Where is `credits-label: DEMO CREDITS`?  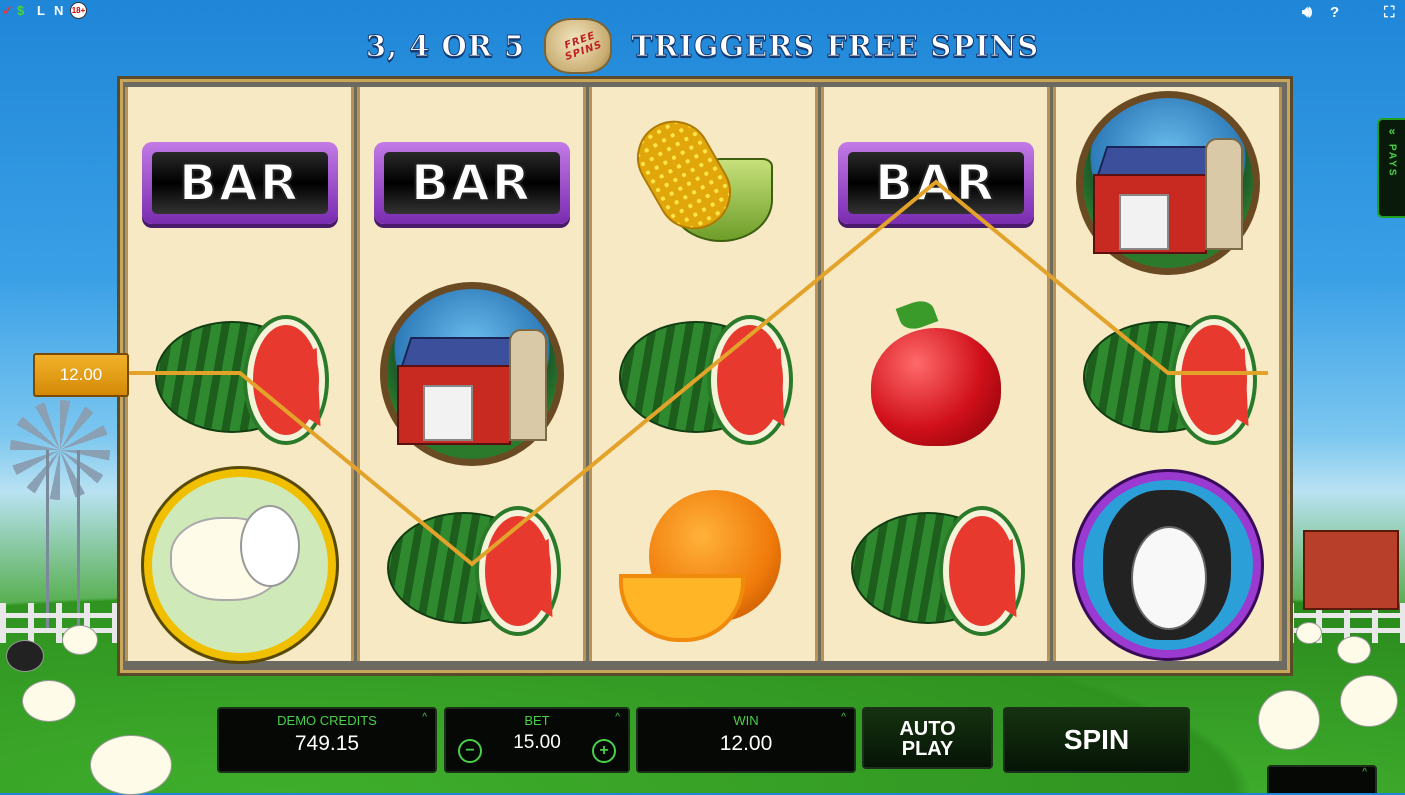
credits-label: DEMO CREDITS is located at coordinates (327, 720).